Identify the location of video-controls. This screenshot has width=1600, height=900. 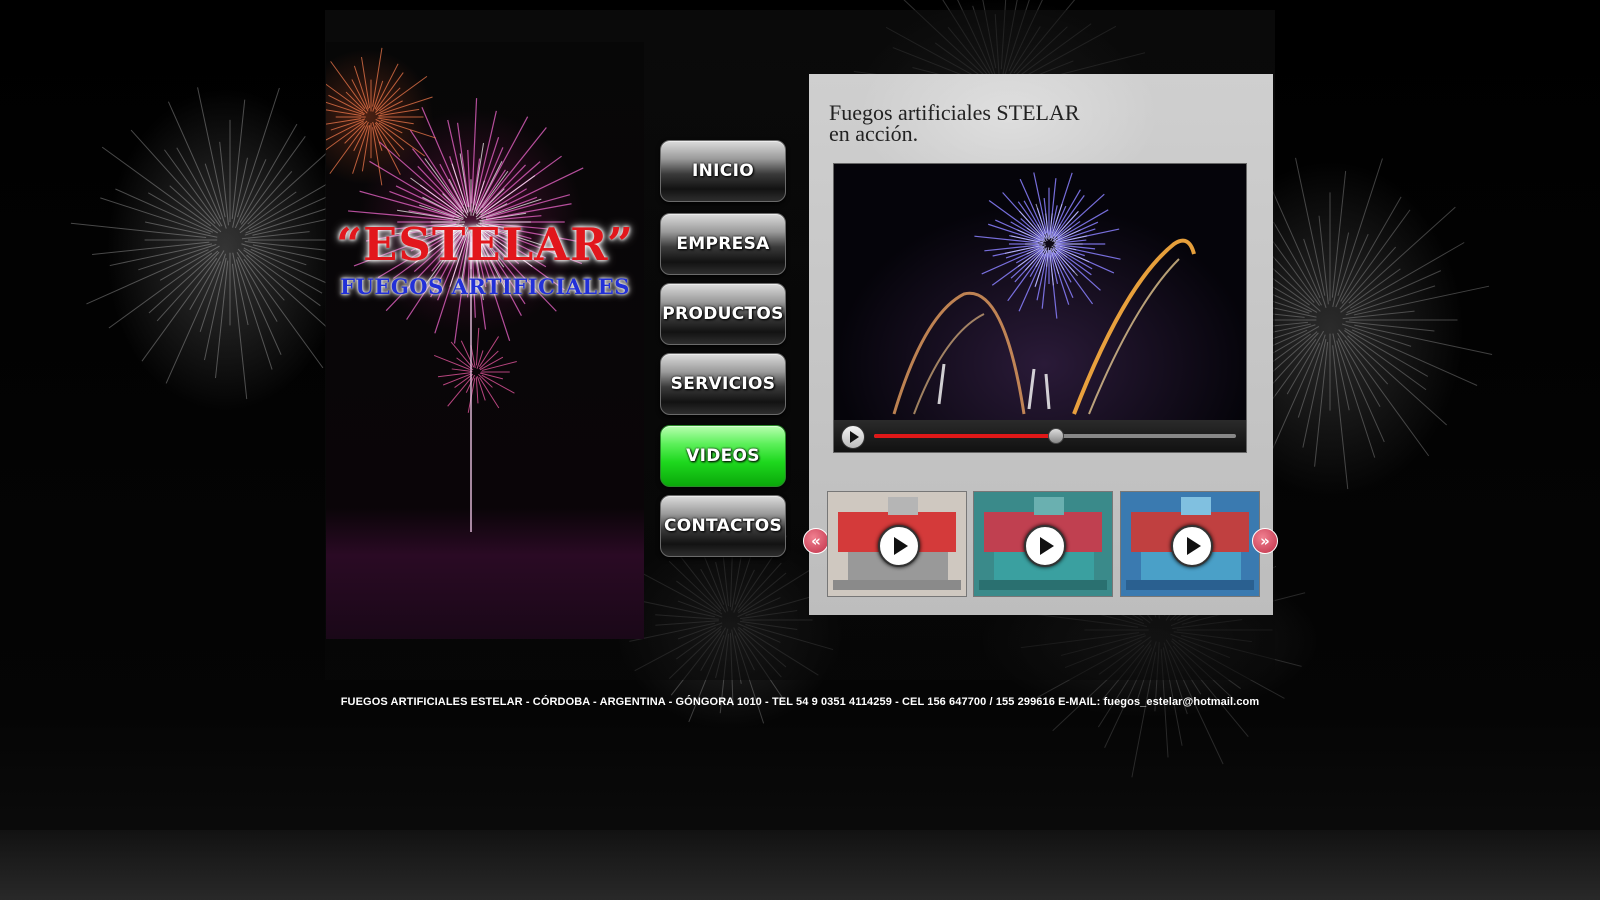
(1040, 436).